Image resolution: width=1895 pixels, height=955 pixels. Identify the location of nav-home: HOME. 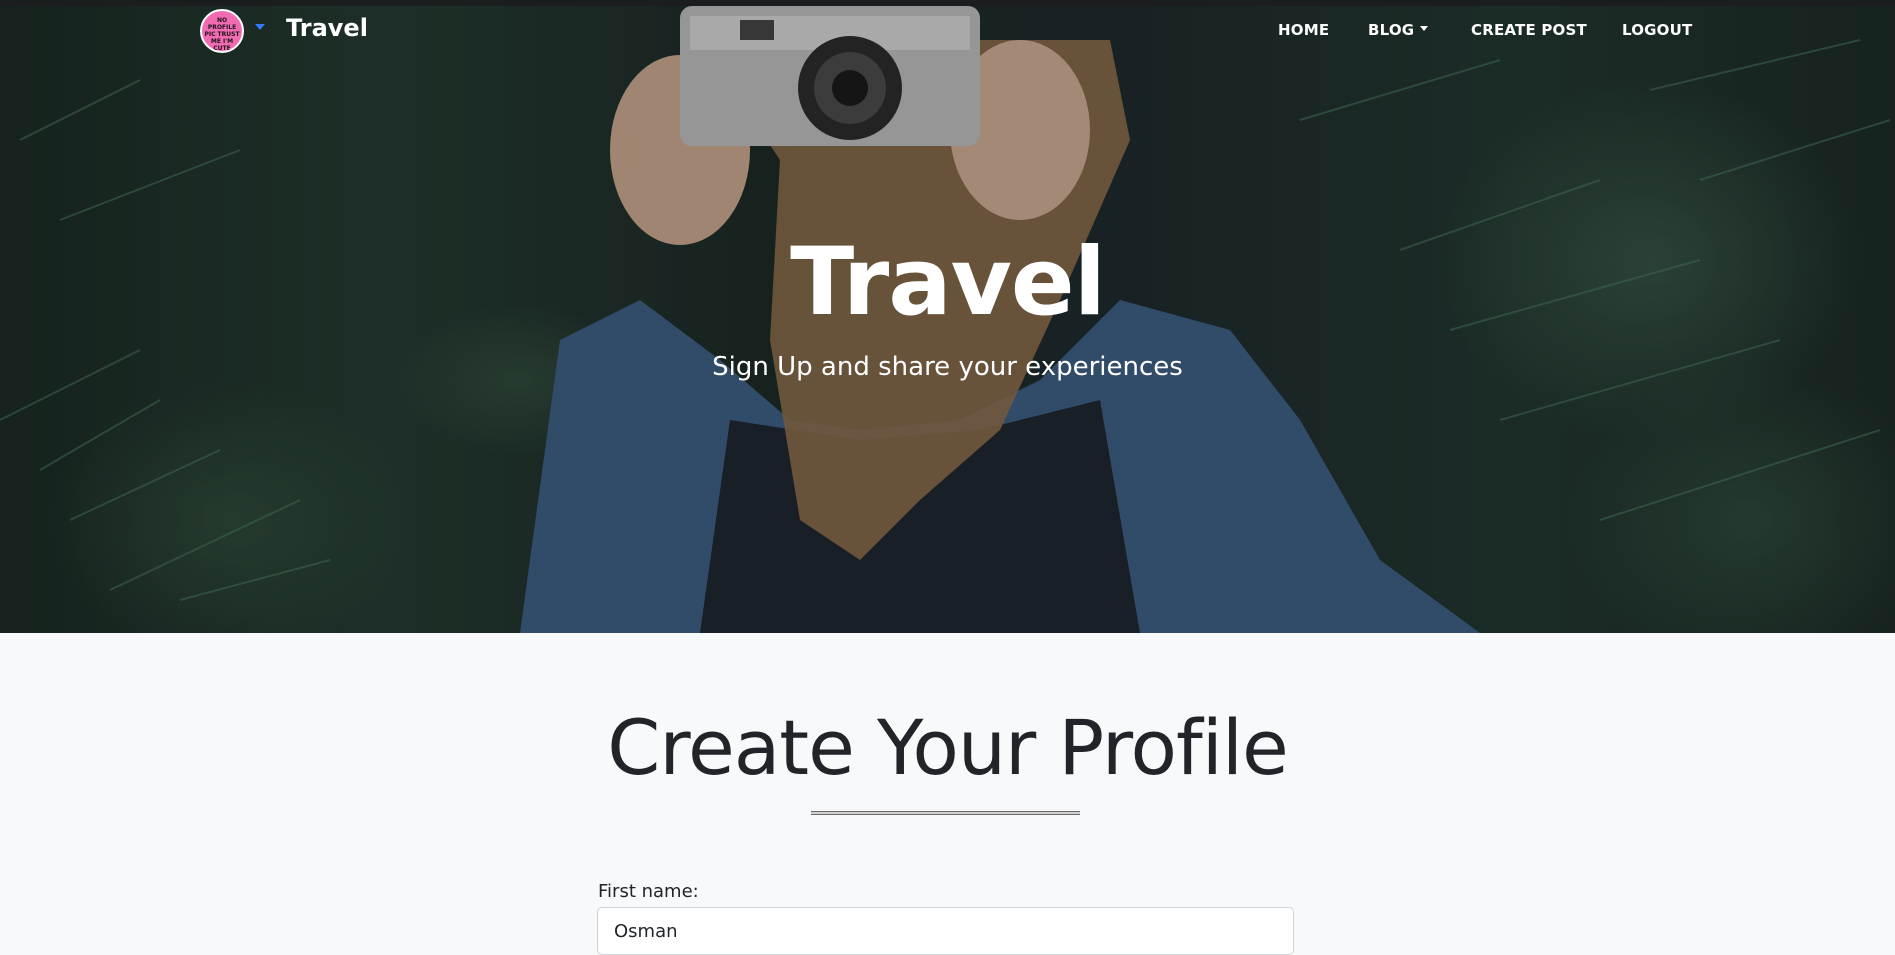
(1303, 30).